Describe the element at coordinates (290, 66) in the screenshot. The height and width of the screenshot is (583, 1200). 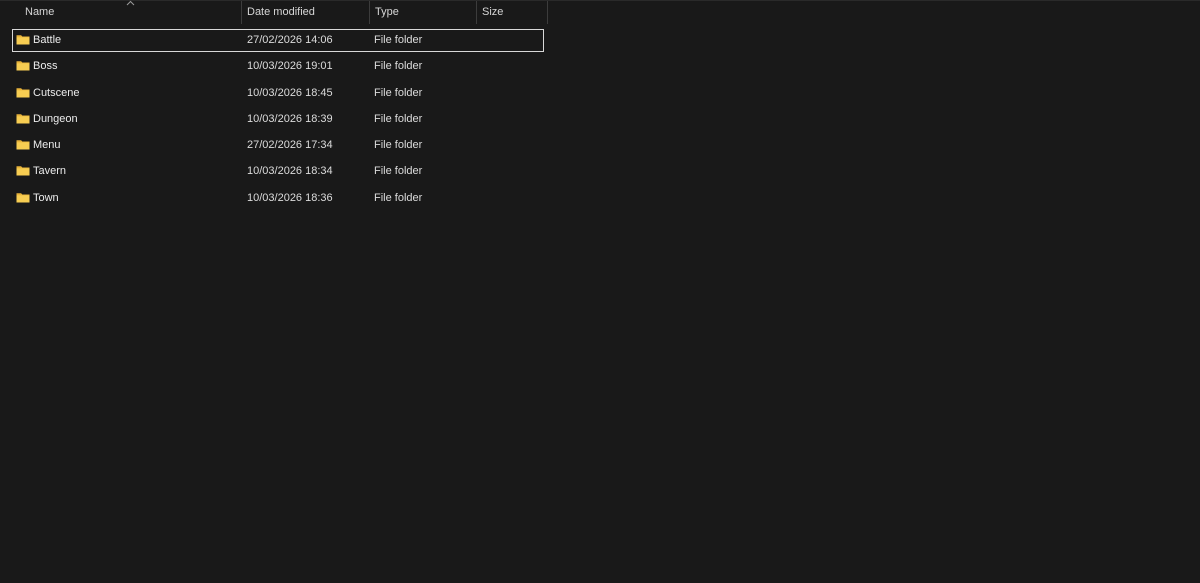
I see `item-date-modified: 10/03/2026 19:01` at that location.